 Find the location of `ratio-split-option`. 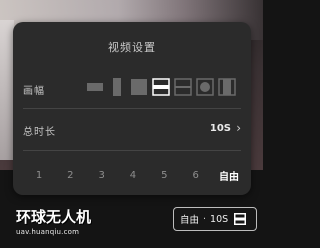

ratio-split-option is located at coordinates (183, 87).